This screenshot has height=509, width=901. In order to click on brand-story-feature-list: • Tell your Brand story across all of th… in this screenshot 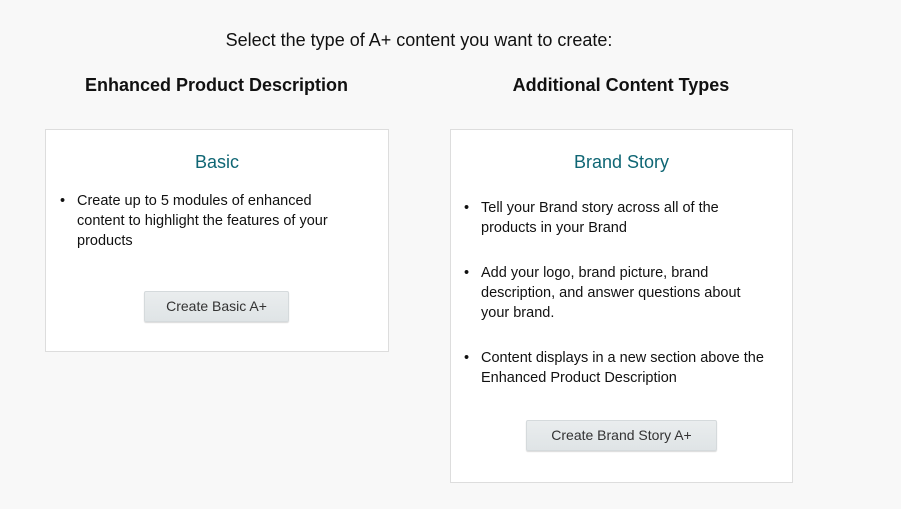, I will do `click(614, 305)`.